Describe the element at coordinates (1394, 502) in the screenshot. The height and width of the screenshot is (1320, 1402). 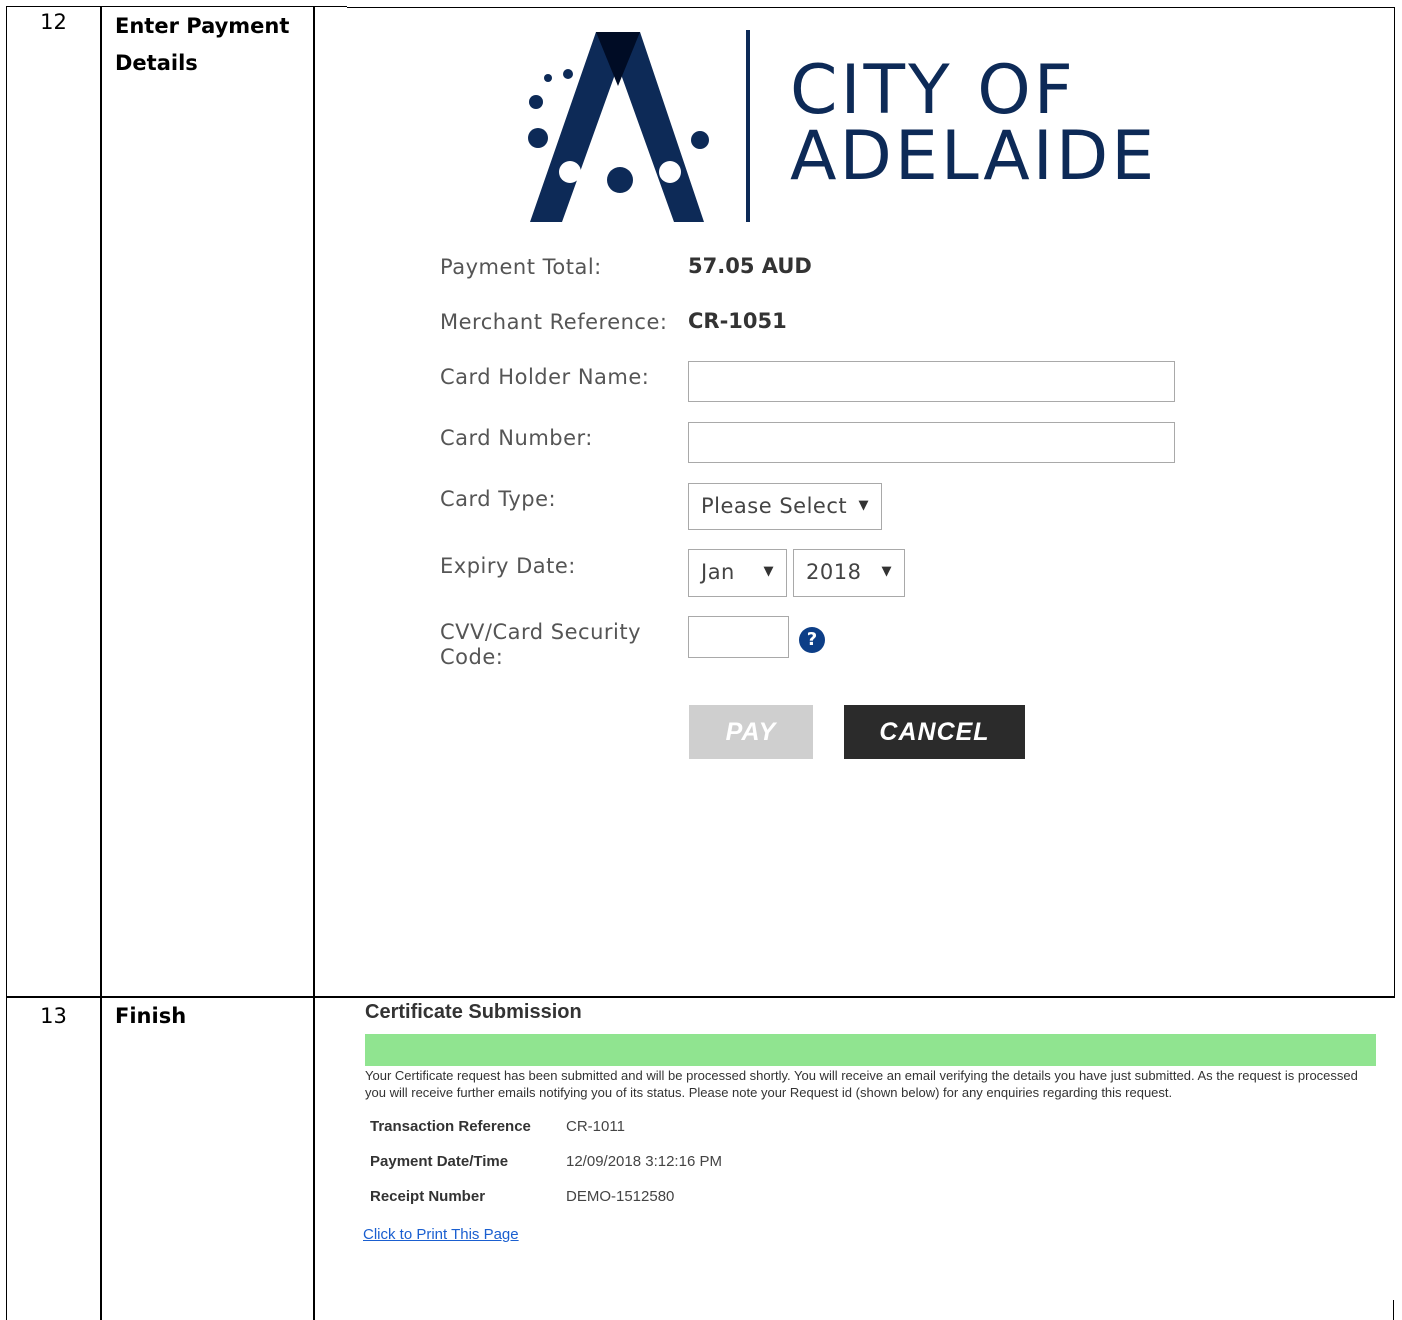
I see `table-border-right` at that location.